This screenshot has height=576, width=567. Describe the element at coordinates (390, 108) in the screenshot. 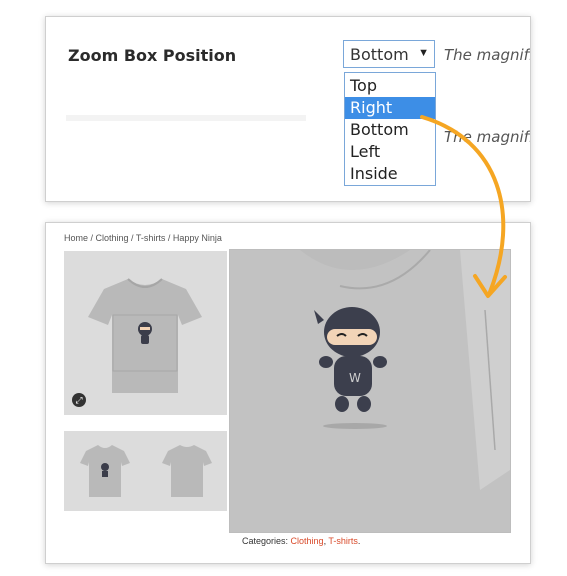

I see `option-right: Right` at that location.